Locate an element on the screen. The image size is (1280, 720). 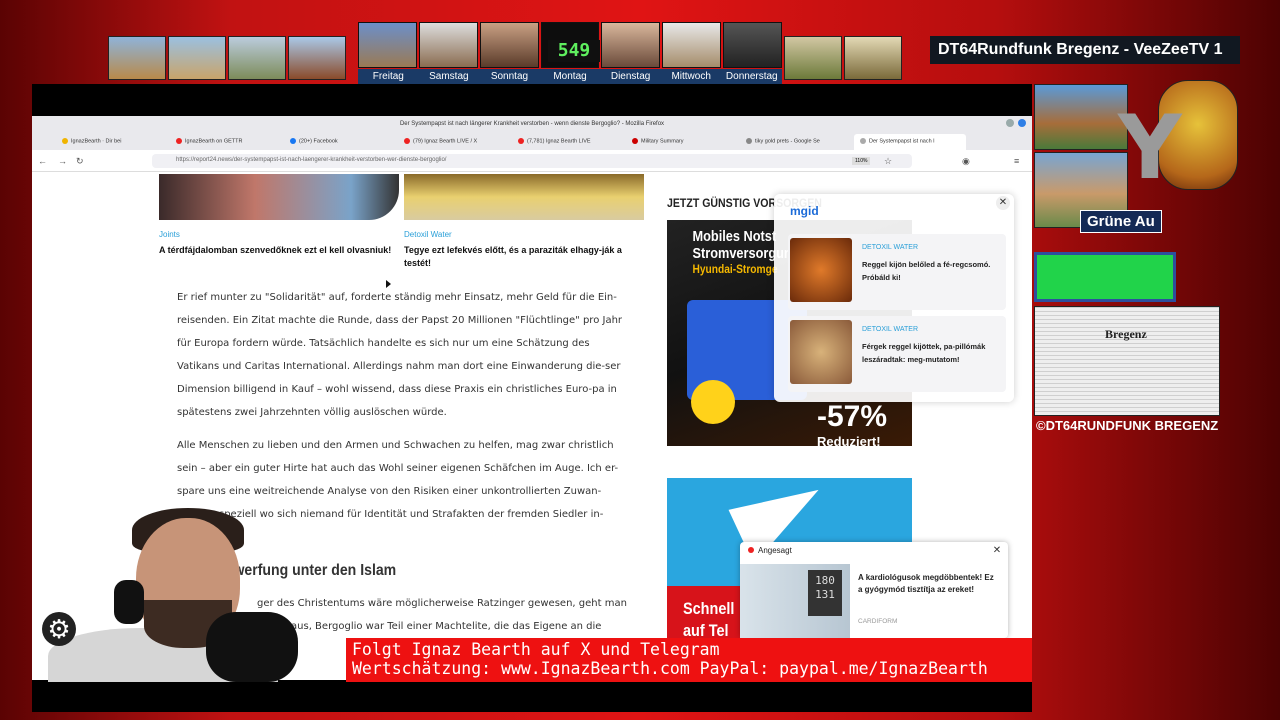
bregenz-etching: Bregenz is located at coordinates (1127, 361).